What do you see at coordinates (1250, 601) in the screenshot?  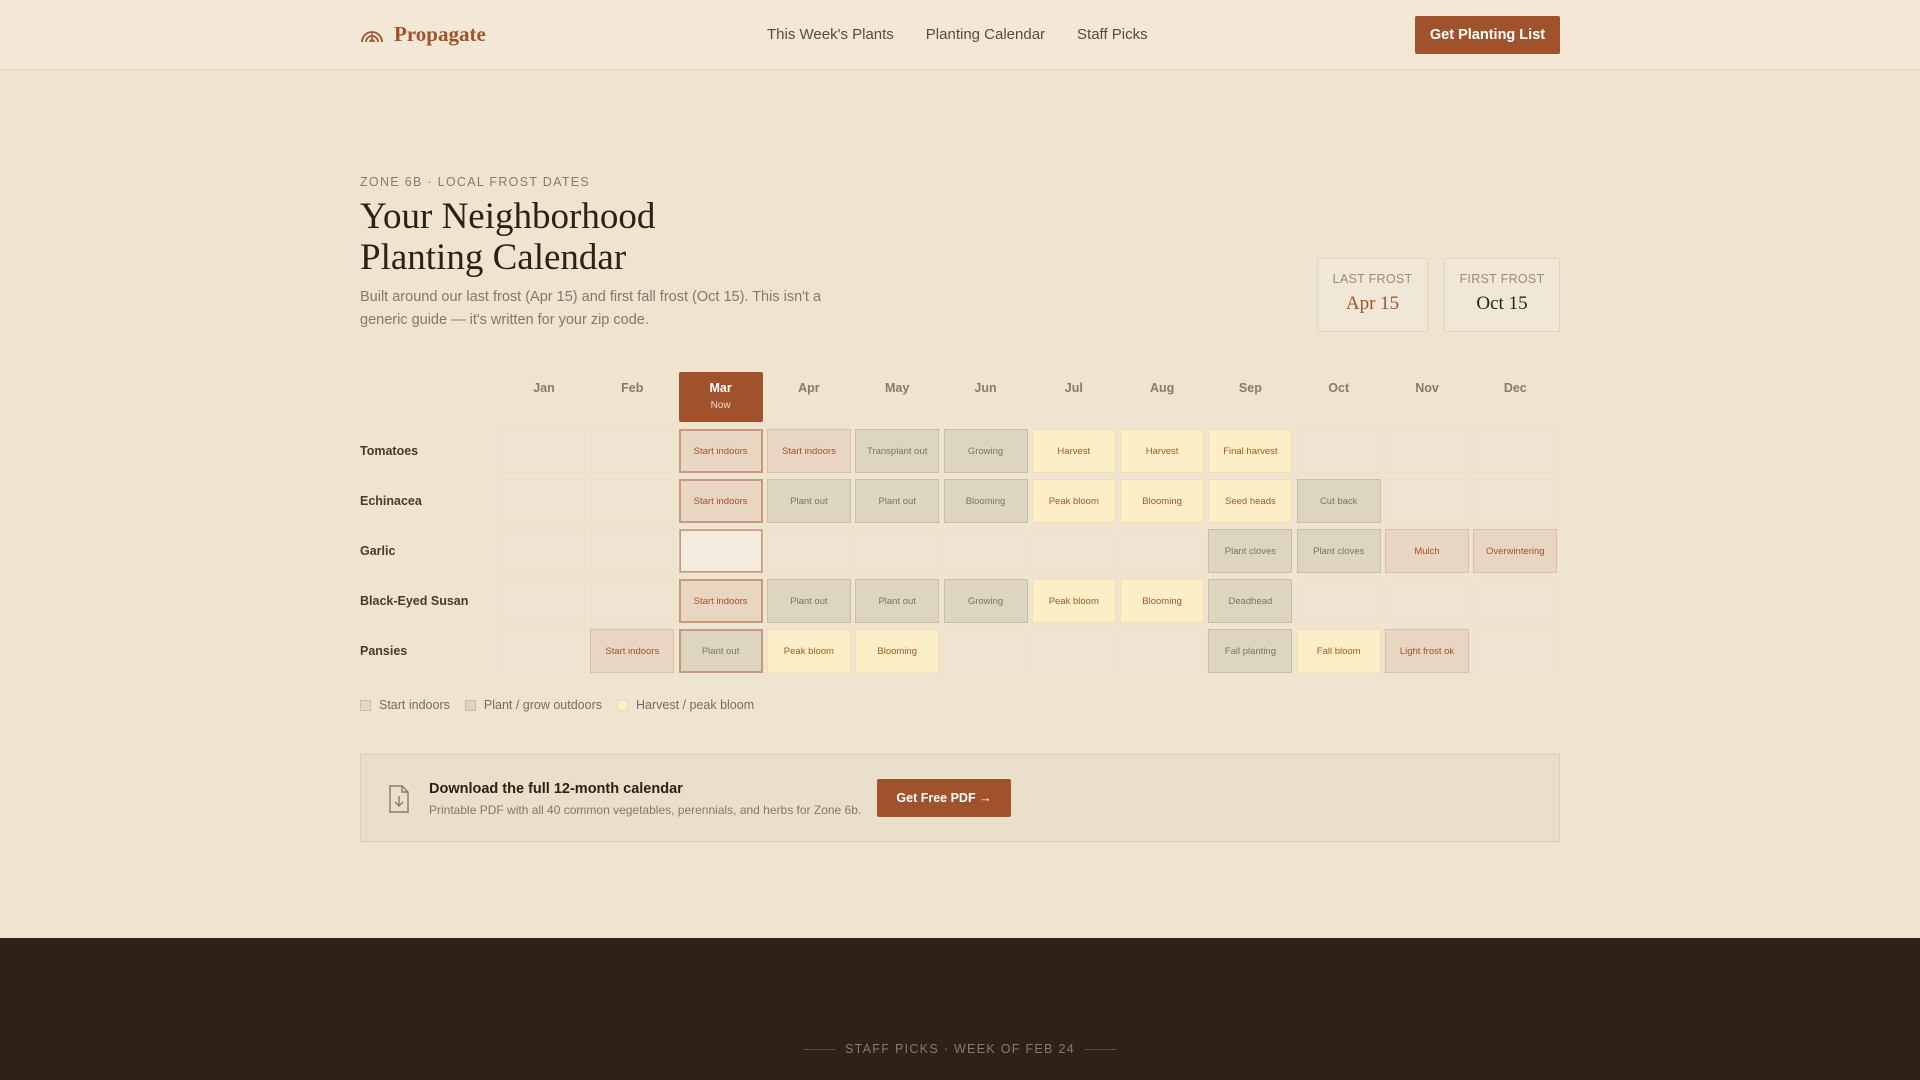 I see `calendar-cell: Deadhead` at bounding box center [1250, 601].